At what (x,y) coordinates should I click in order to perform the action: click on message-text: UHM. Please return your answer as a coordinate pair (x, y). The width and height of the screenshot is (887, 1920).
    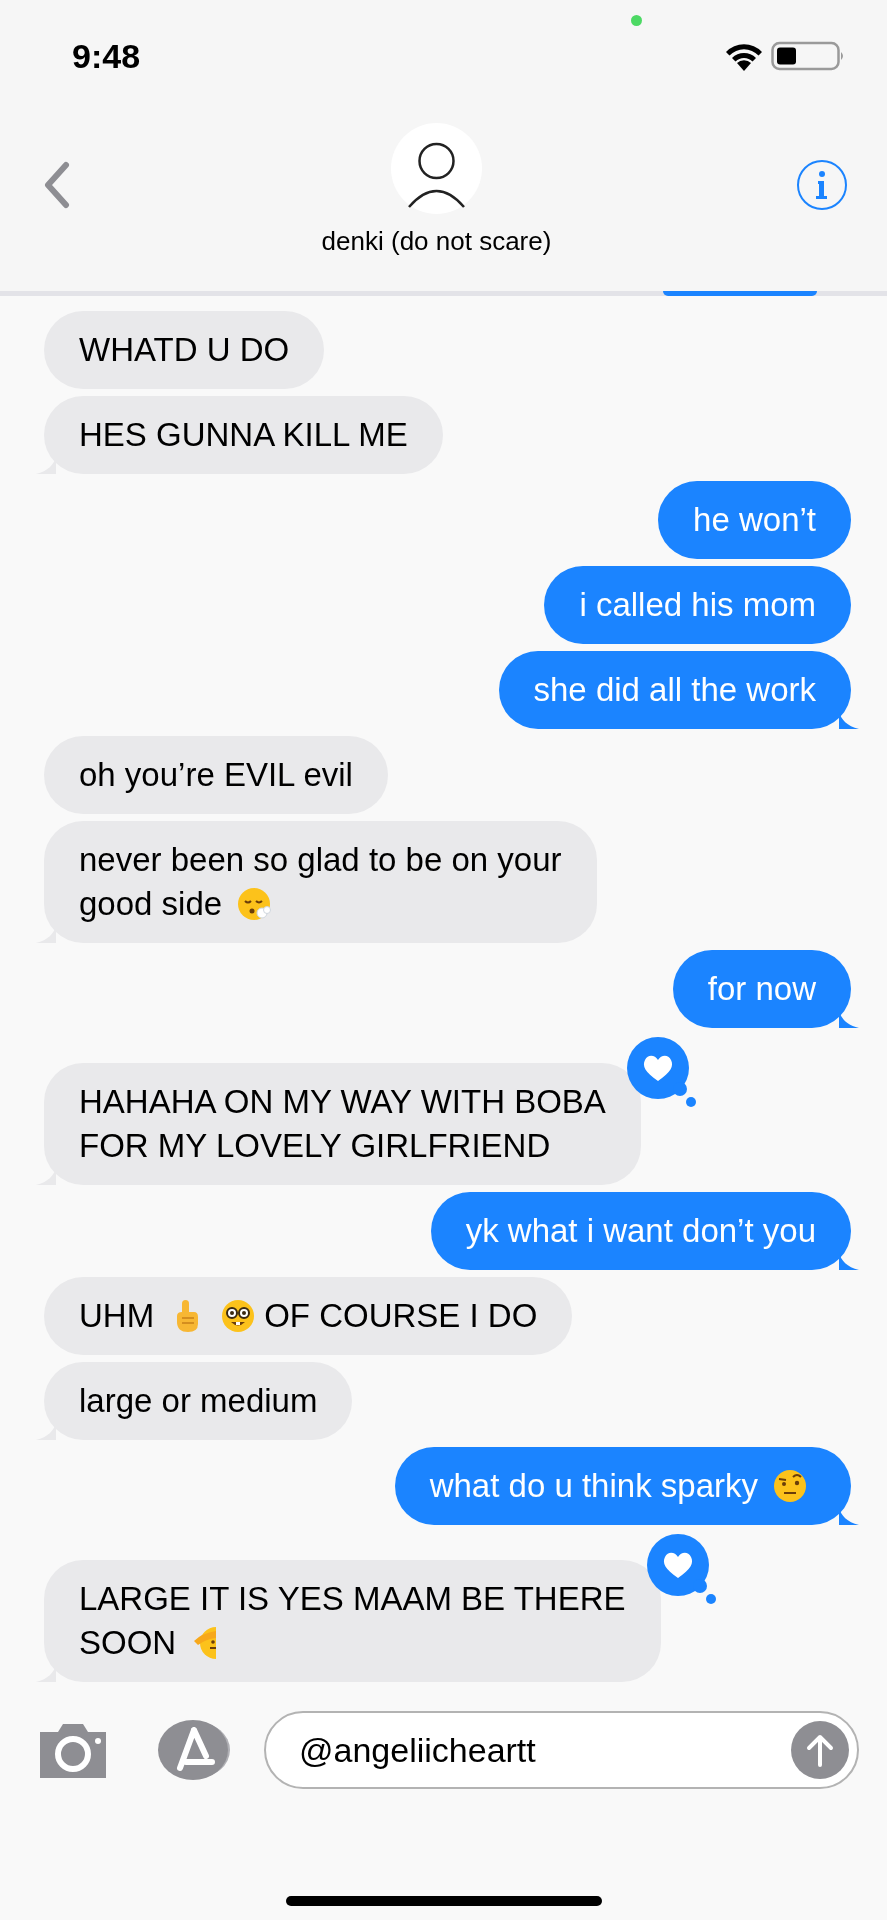
    Looking at the image, I should click on (117, 1316).